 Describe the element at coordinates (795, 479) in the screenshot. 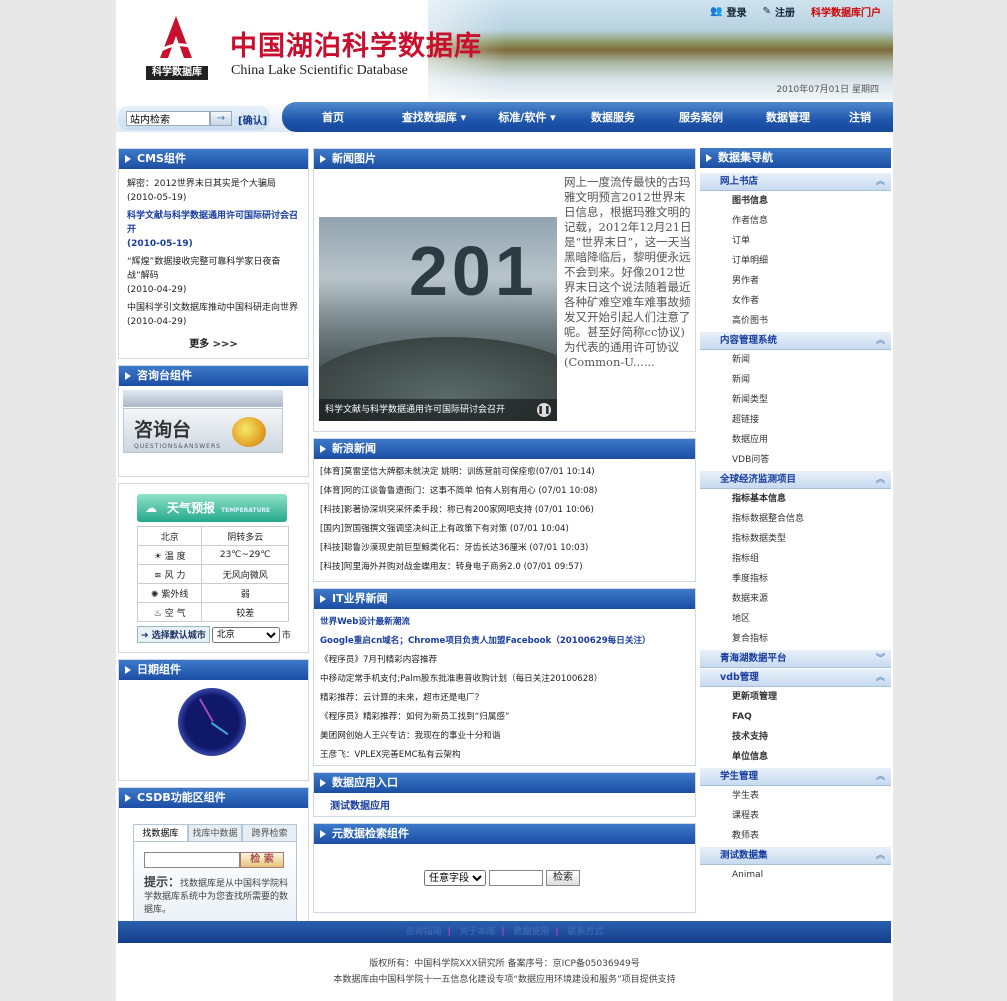

I see `nav-group: 全球经济监测项目 ︽` at that location.